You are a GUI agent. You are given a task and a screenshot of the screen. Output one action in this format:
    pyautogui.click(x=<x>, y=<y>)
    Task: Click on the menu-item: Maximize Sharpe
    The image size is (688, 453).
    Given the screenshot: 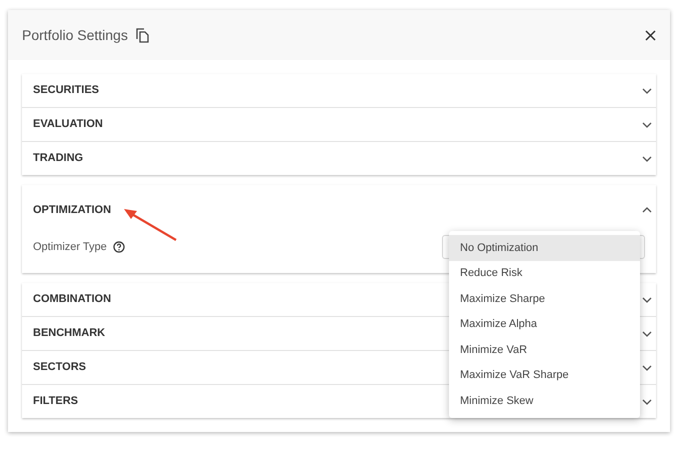 What is the action you would take?
    pyautogui.click(x=544, y=299)
    